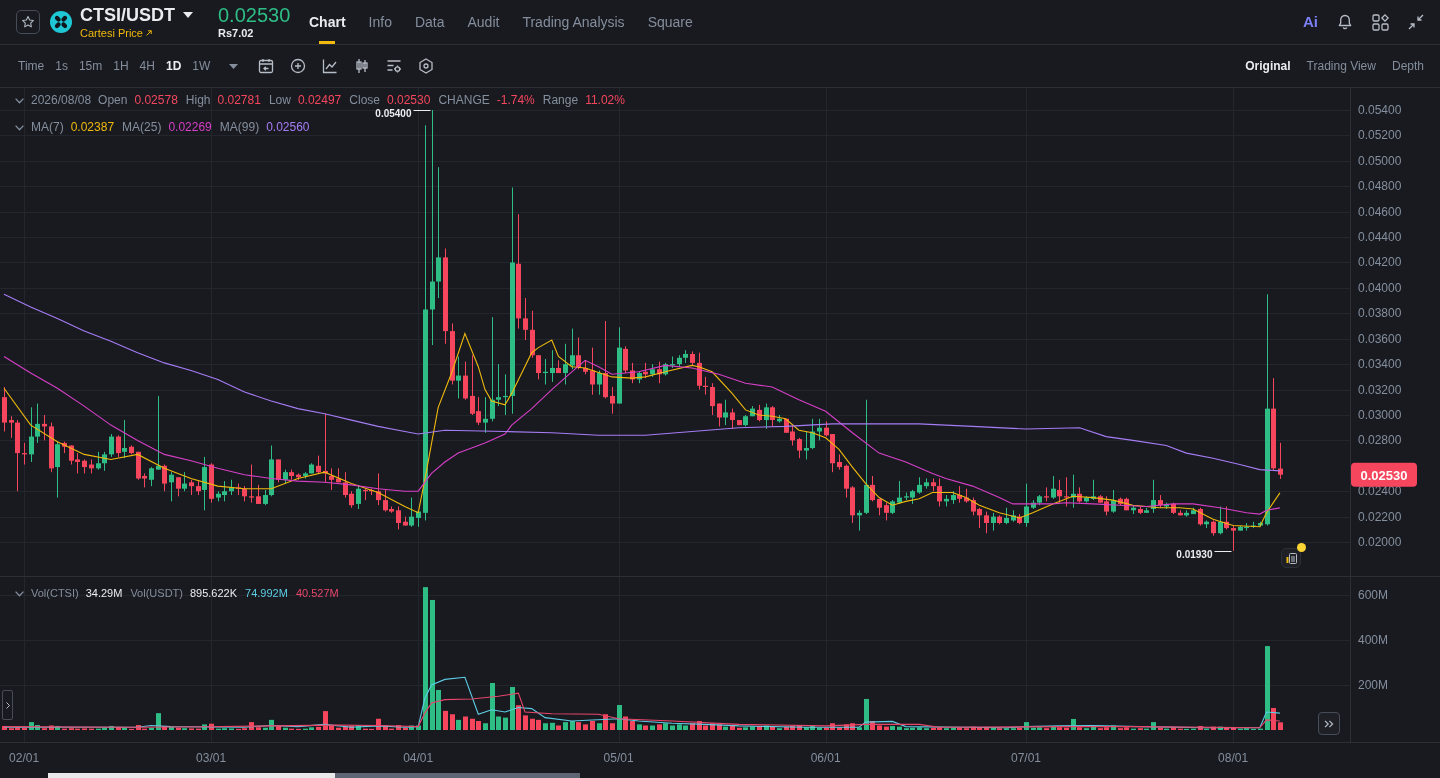  What do you see at coordinates (1373, 640) in the screenshot?
I see `volume-axis-label: 400M` at bounding box center [1373, 640].